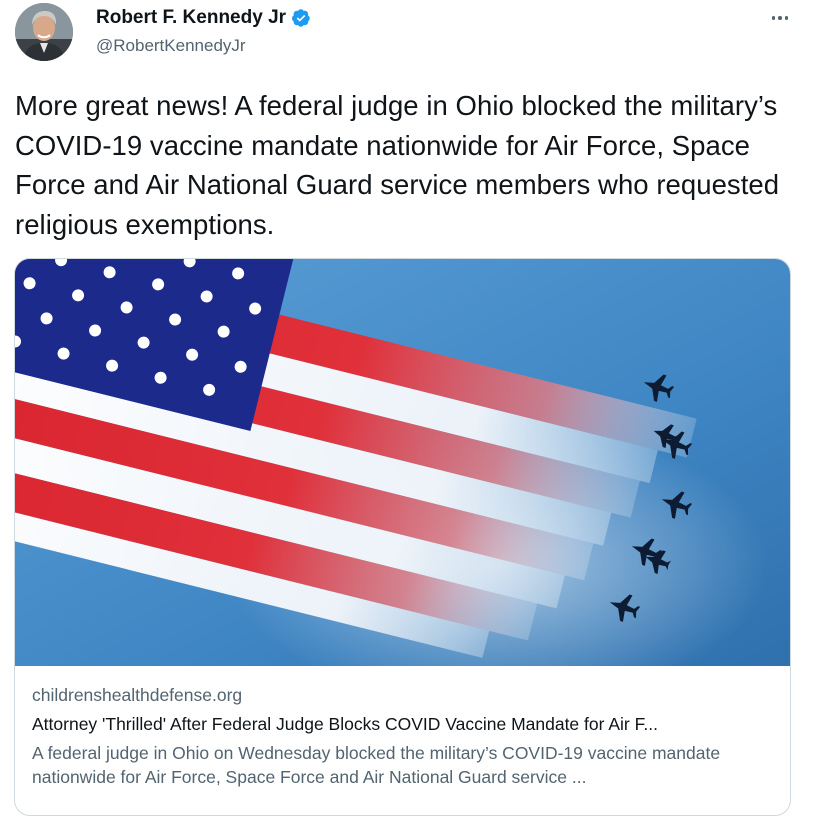 This screenshot has width=816, height=825. Describe the element at coordinates (203, 46) in the screenshot. I see `author-handle: @RobertKennedyJr` at that location.